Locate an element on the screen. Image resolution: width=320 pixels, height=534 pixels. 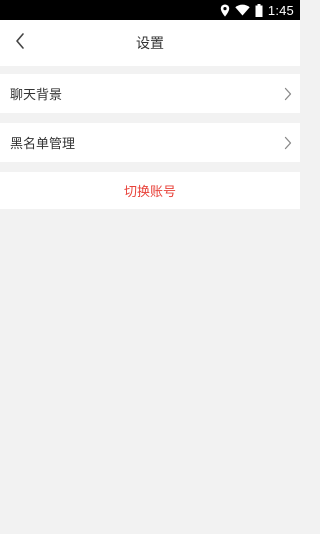
status-bar: 1:45 is located at coordinates (150, 10).